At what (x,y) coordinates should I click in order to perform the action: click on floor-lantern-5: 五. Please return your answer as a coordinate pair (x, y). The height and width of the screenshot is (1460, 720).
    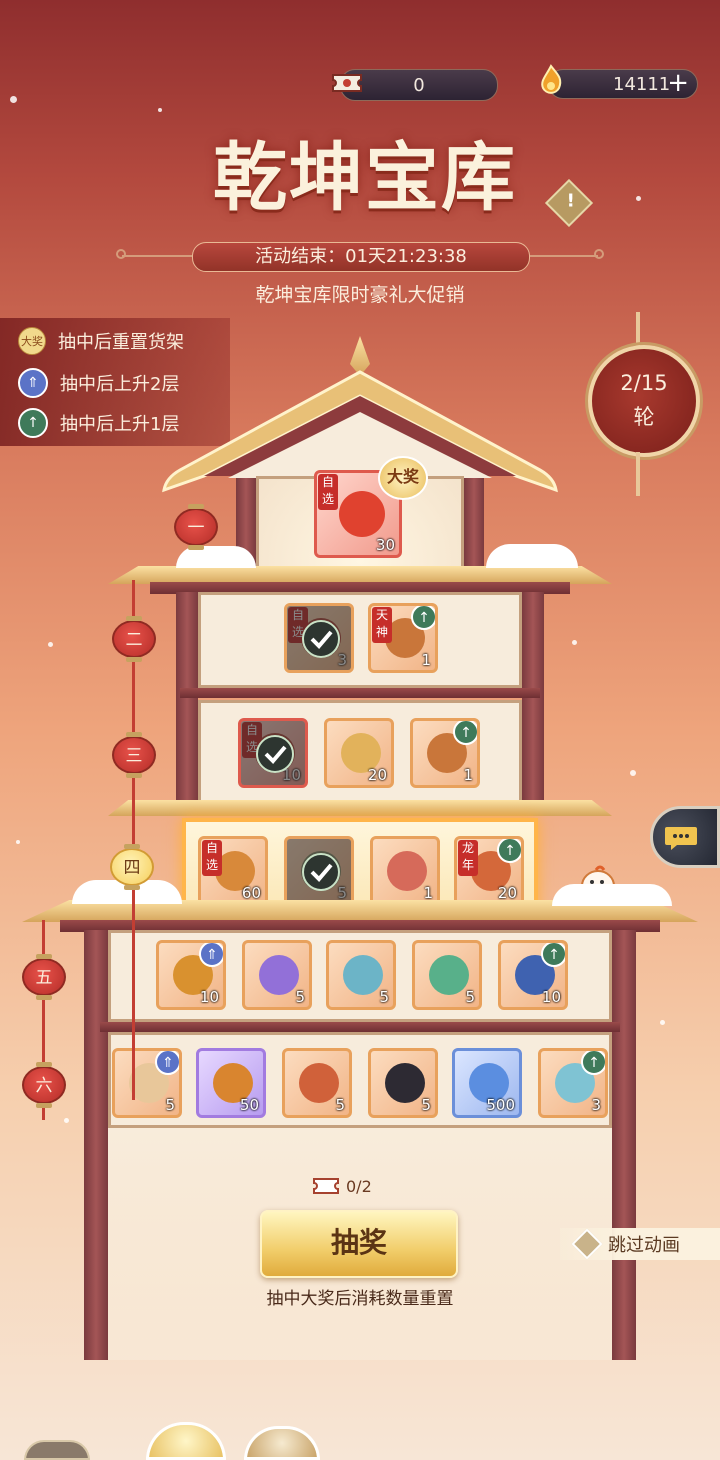
    Looking at the image, I should click on (44, 977).